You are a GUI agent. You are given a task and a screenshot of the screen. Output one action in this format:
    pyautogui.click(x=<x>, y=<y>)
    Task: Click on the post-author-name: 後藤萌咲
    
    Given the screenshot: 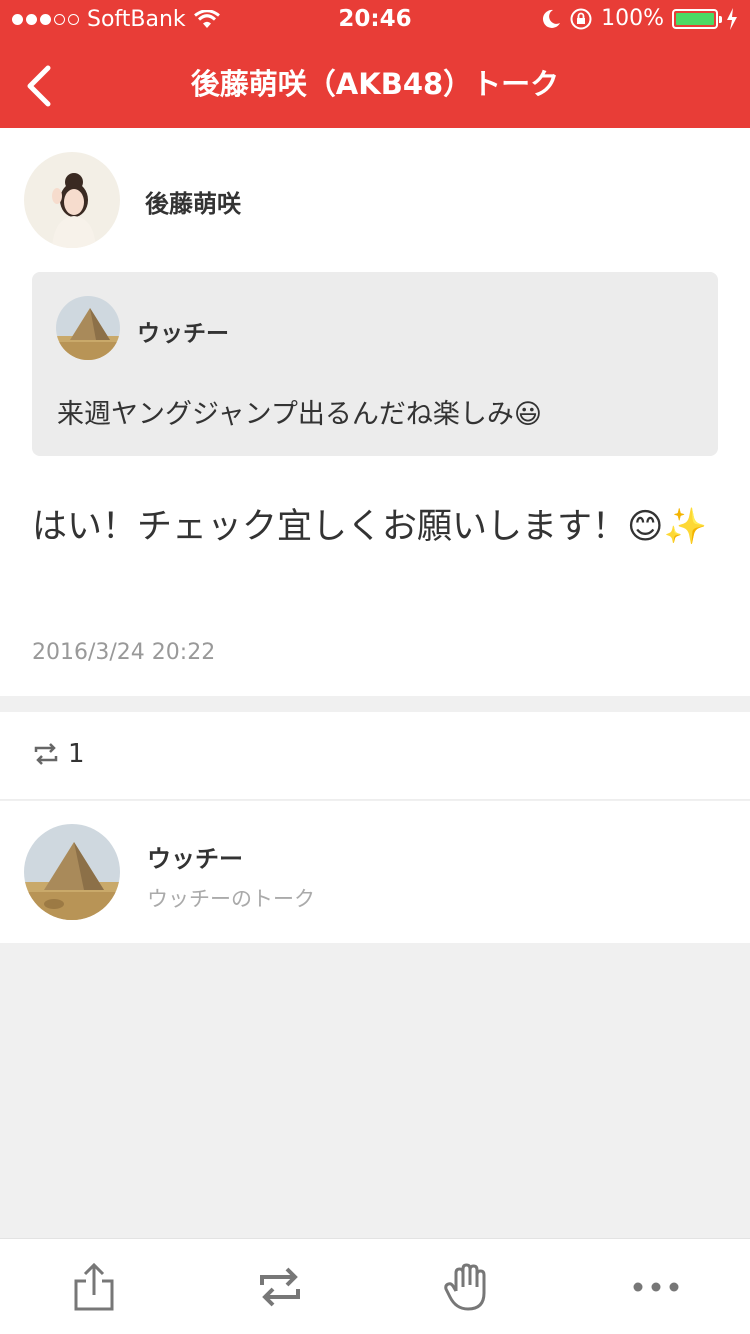 What is the action you would take?
    pyautogui.click(x=193, y=201)
    